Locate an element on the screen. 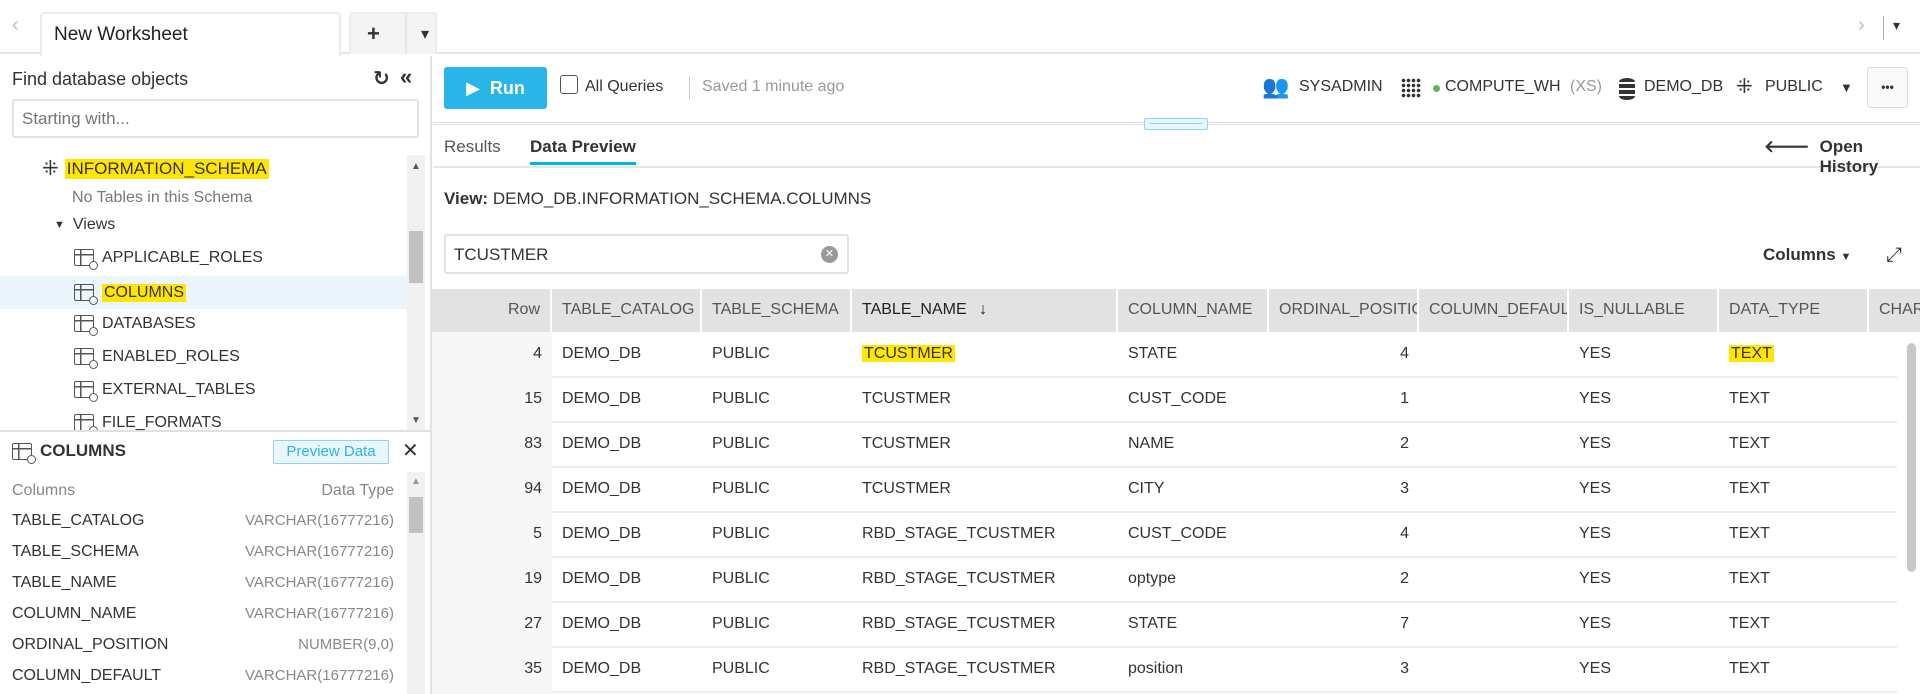 The width and height of the screenshot is (1920, 694). table-cell: 2 is located at coordinates (1344, 444).